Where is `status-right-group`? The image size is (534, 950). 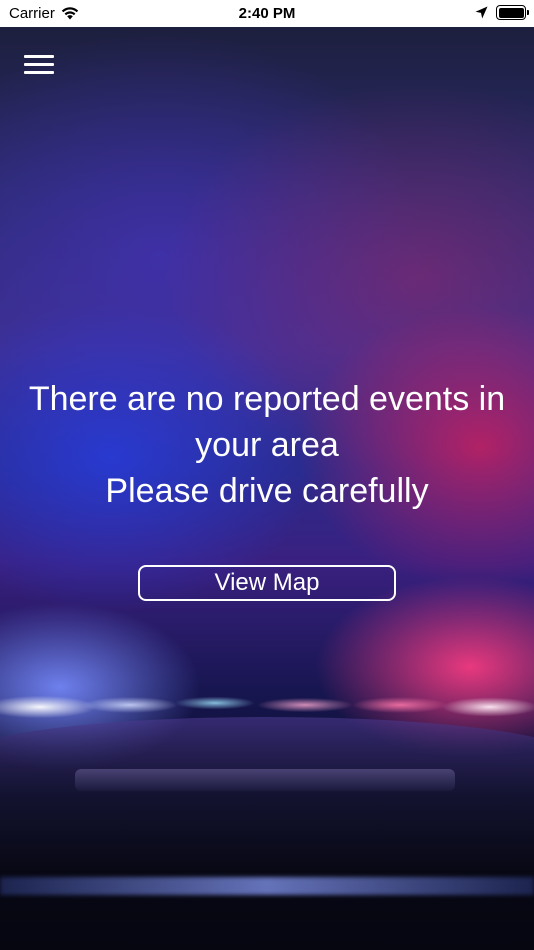
status-right-group is located at coordinates (502, 12).